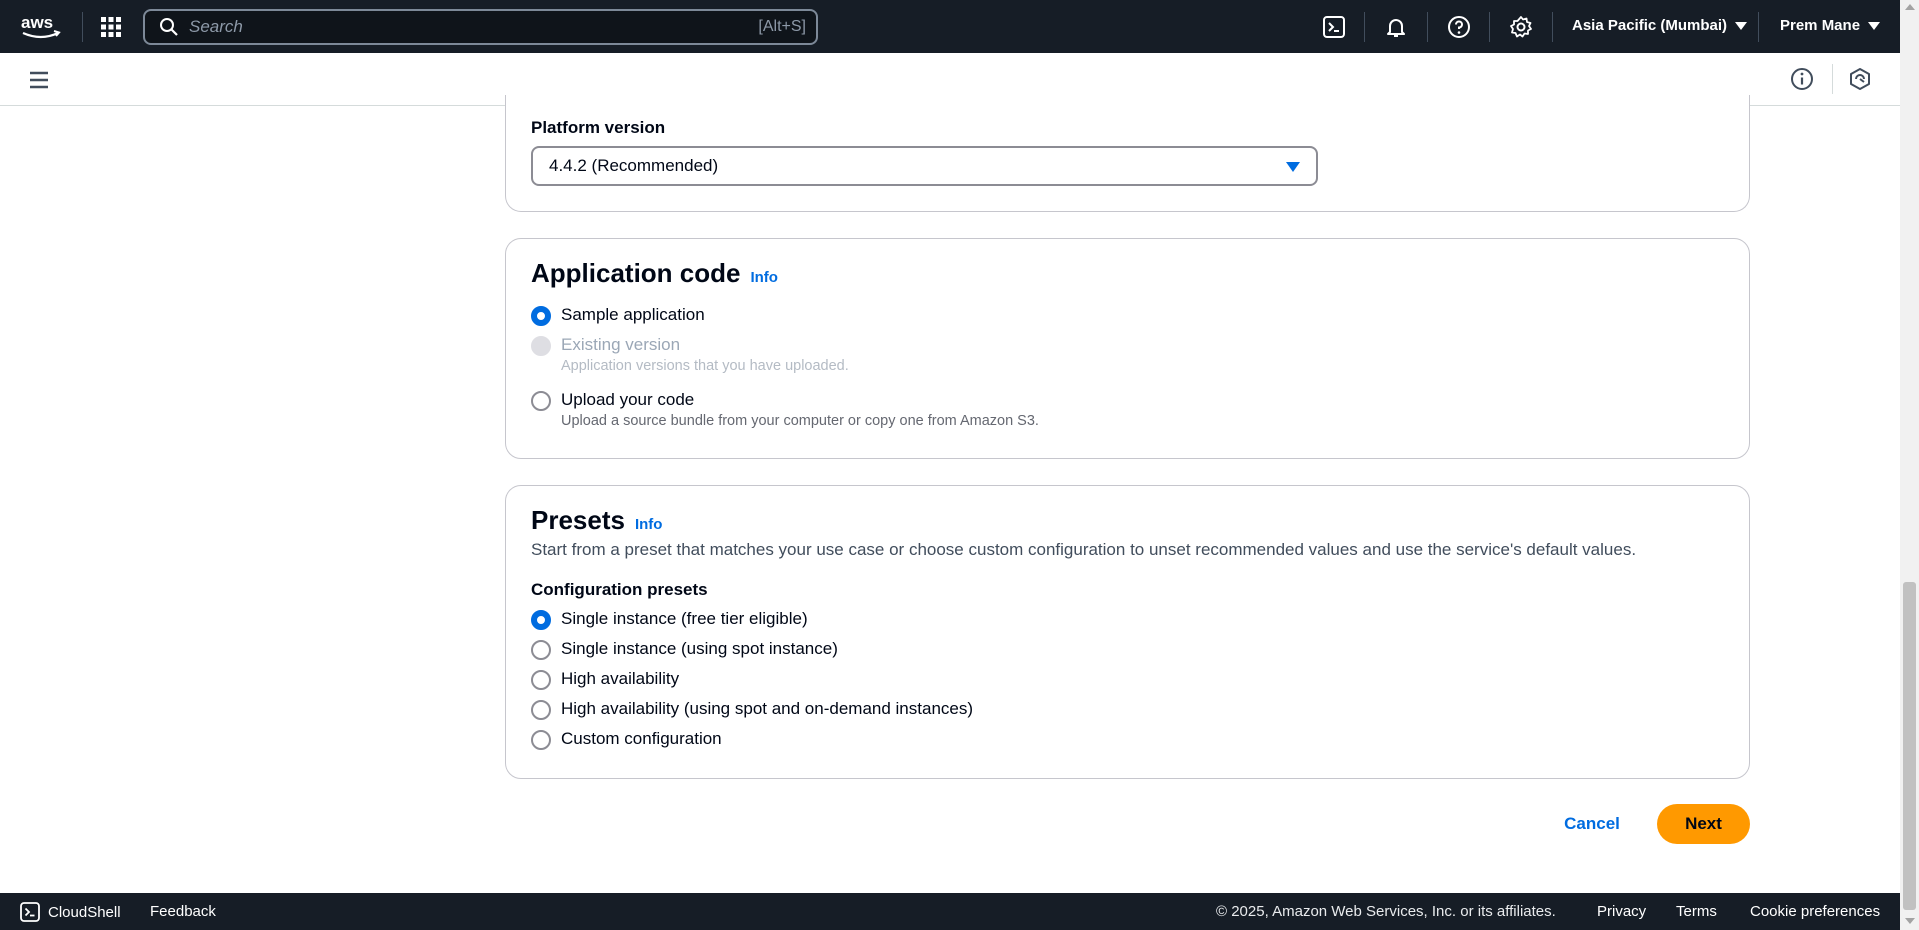 The width and height of the screenshot is (1919, 930). Describe the element at coordinates (480, 27) in the screenshot. I see `search-input: Search [Alt+S]` at that location.